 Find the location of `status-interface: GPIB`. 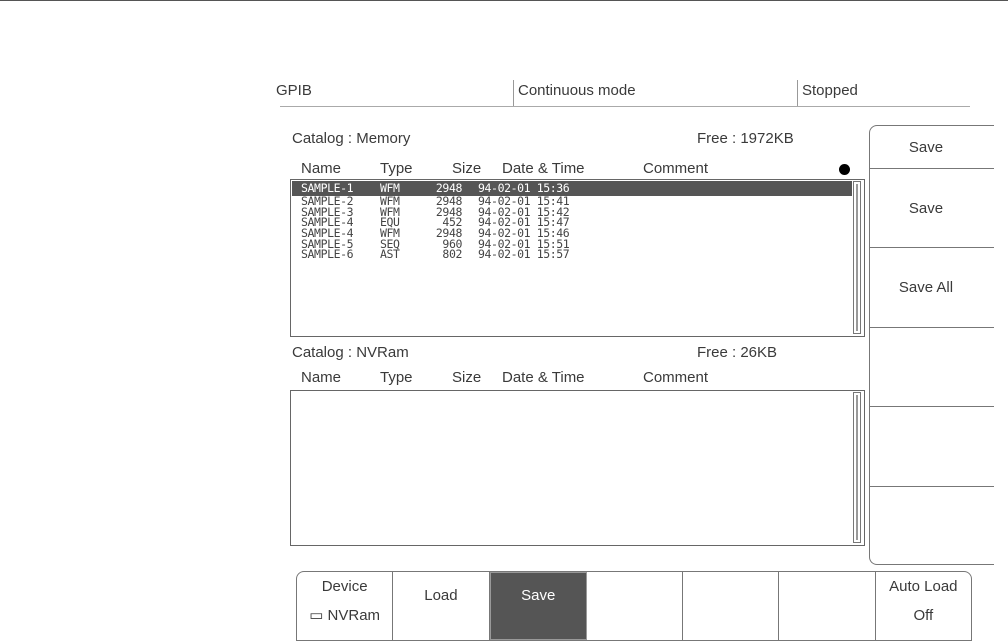

status-interface: GPIB is located at coordinates (294, 90).